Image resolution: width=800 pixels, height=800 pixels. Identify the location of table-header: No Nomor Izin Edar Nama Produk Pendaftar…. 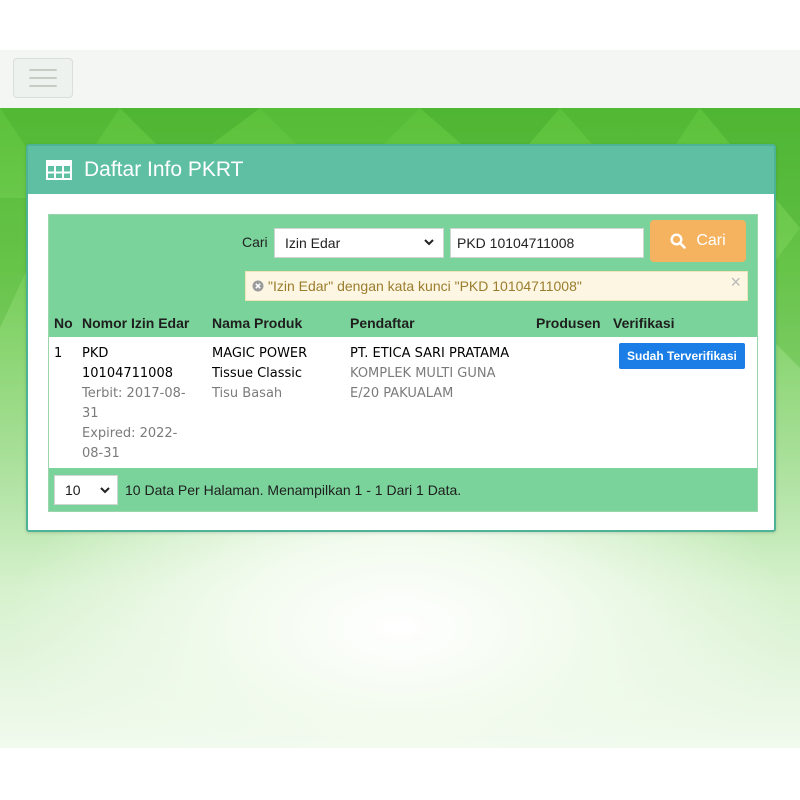
(403, 323).